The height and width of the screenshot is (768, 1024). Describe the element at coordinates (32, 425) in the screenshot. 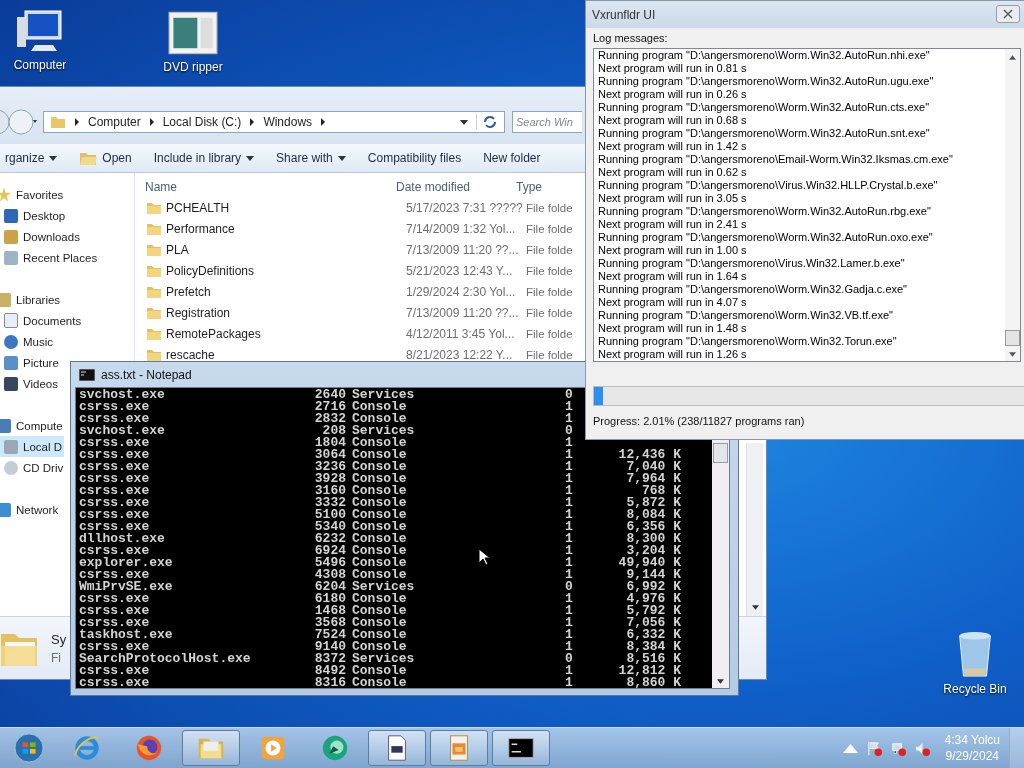

I see `sidebar-item: Compute` at that location.